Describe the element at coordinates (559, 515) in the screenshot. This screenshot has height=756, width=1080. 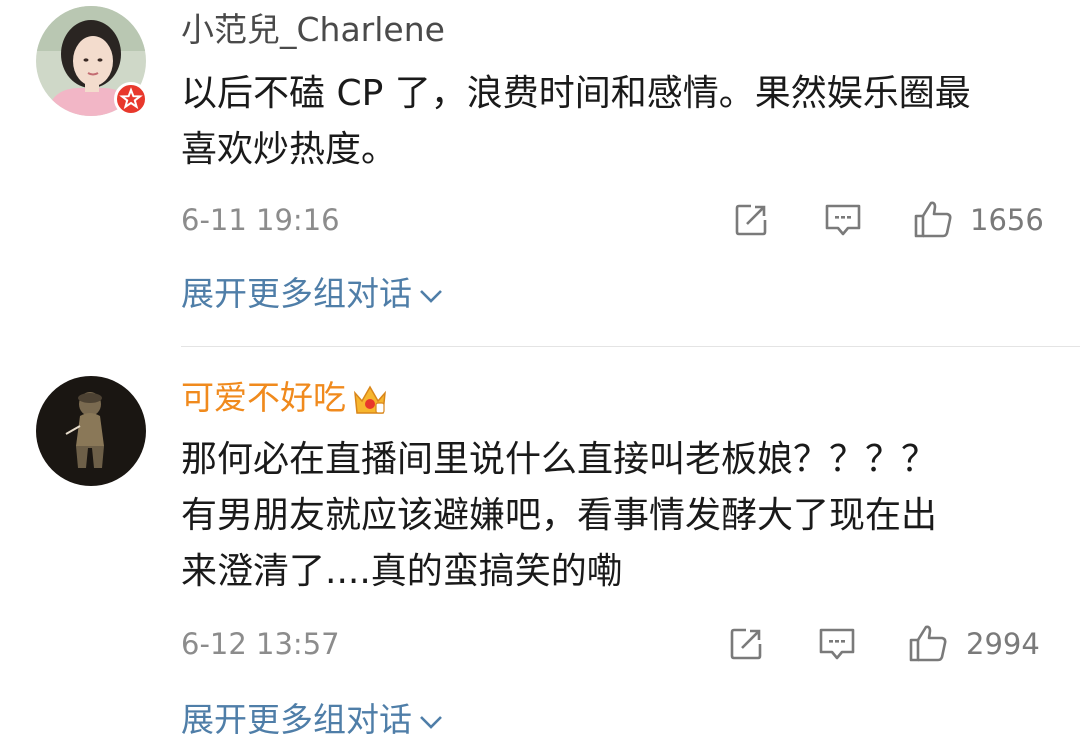
I see `comment-text-line: 有男朋友就应该避嫌吧，看事情发酵大了现在出` at that location.